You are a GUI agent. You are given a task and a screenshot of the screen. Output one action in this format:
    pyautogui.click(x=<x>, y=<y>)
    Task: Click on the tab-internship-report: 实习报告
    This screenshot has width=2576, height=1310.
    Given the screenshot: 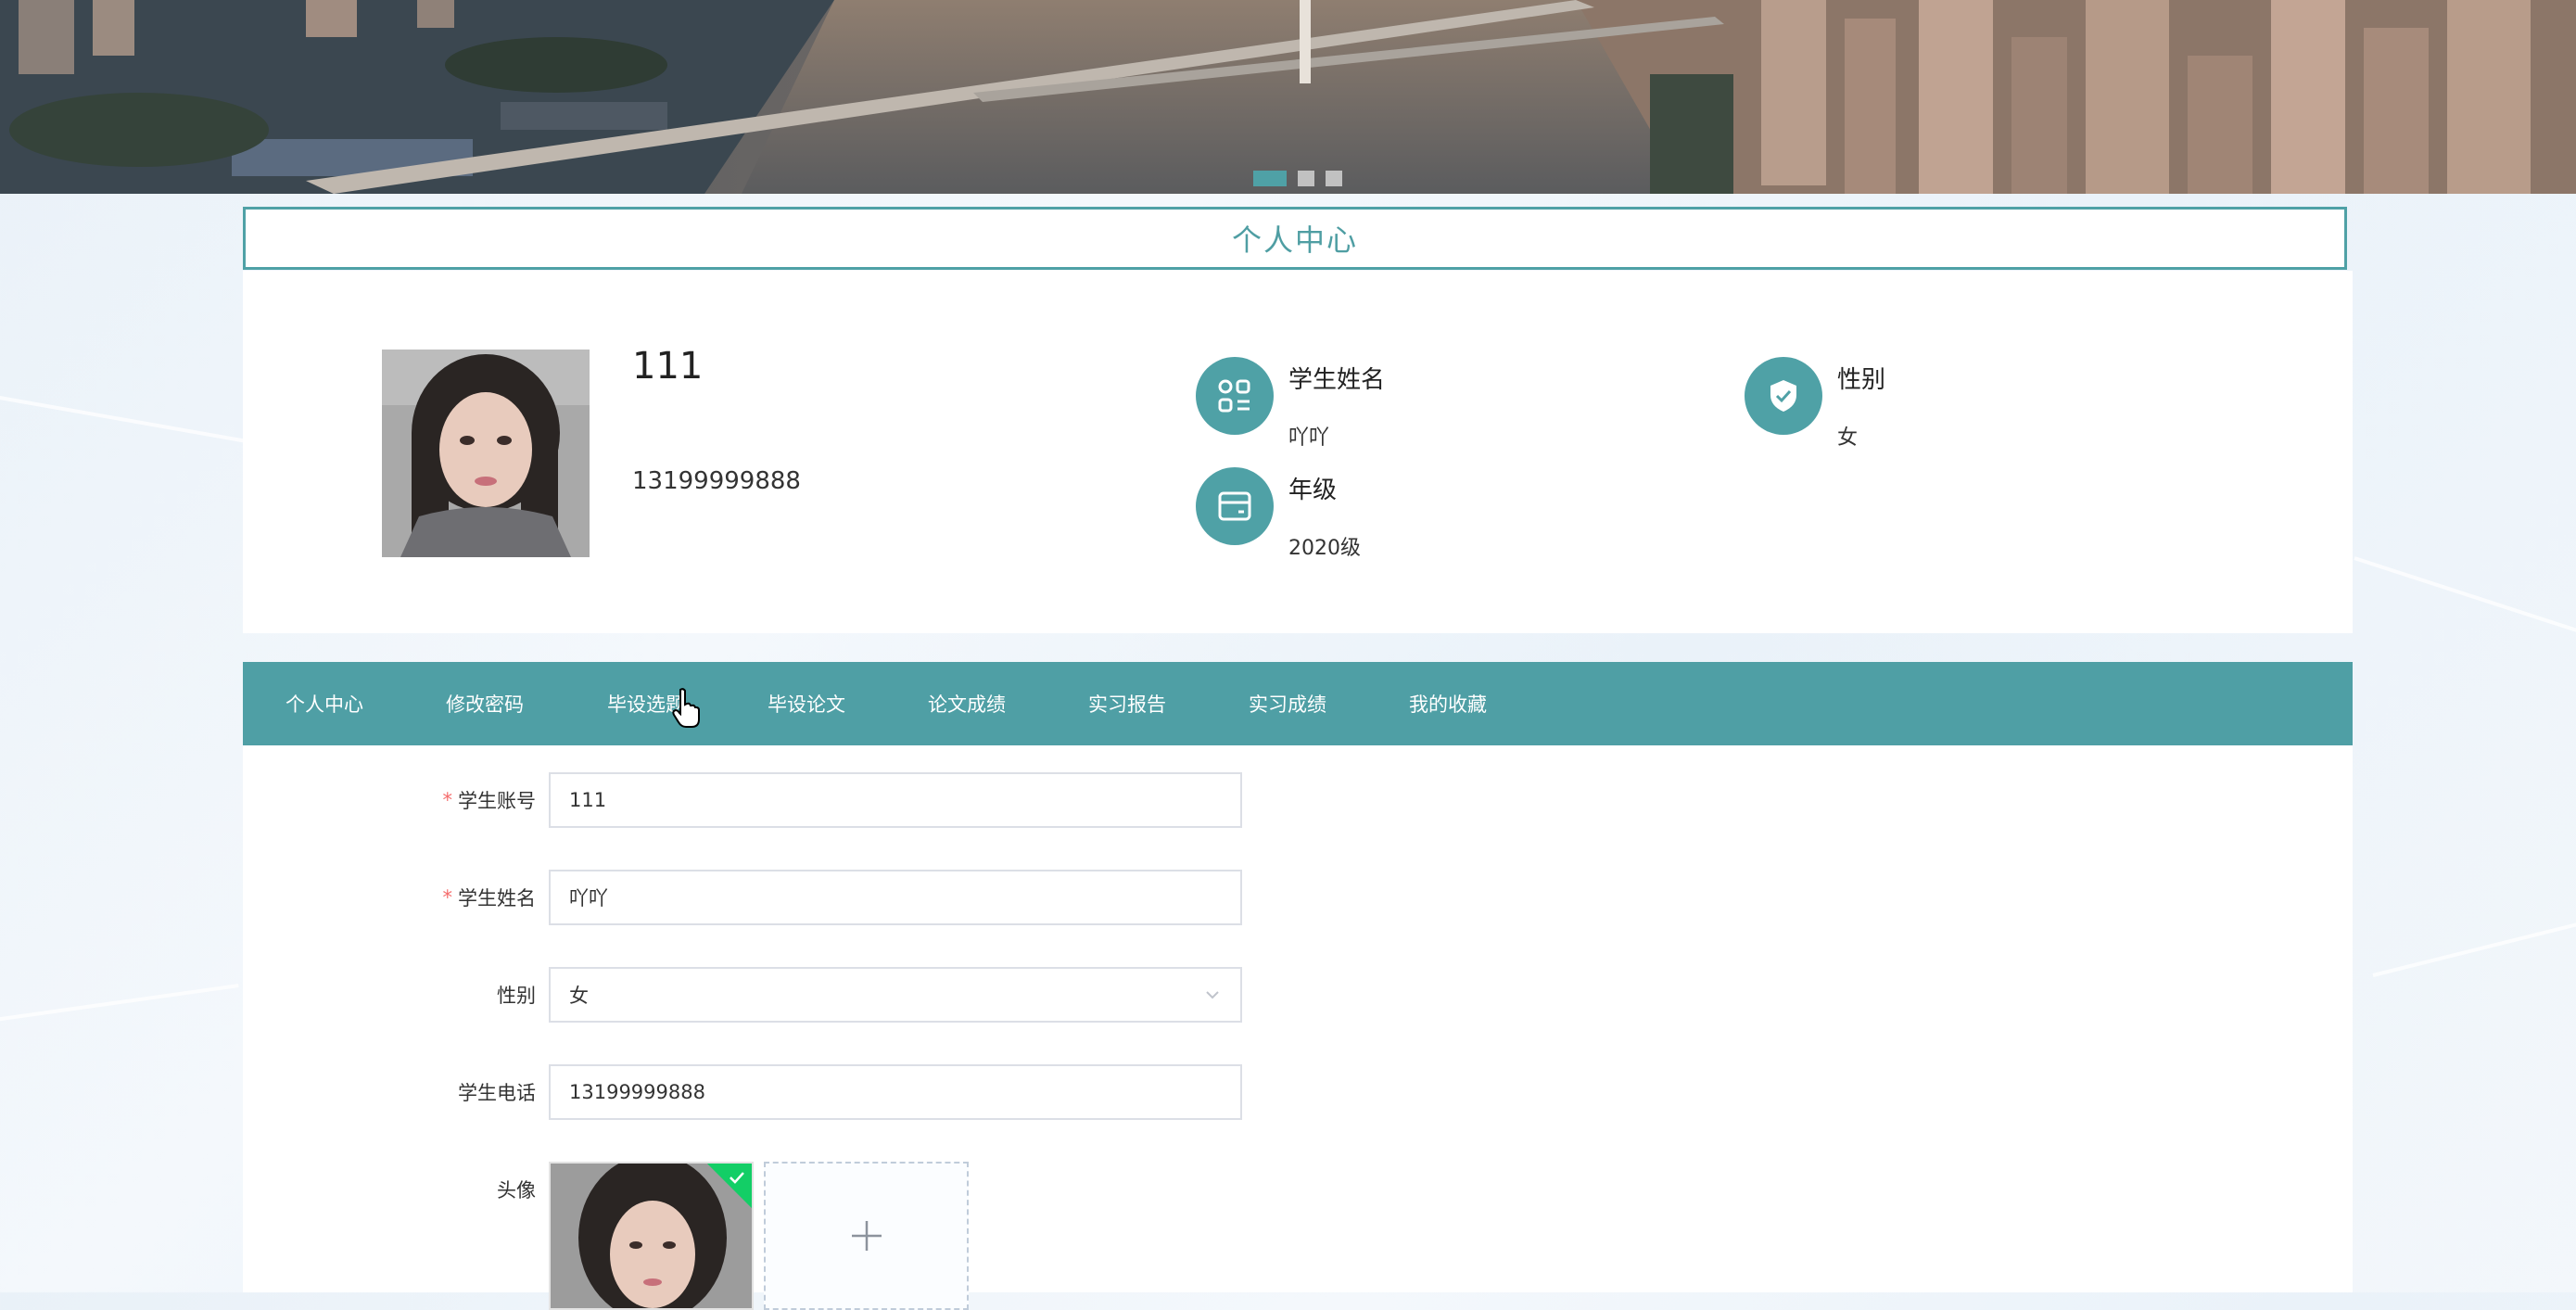 What is the action you would take?
    pyautogui.click(x=1127, y=703)
    